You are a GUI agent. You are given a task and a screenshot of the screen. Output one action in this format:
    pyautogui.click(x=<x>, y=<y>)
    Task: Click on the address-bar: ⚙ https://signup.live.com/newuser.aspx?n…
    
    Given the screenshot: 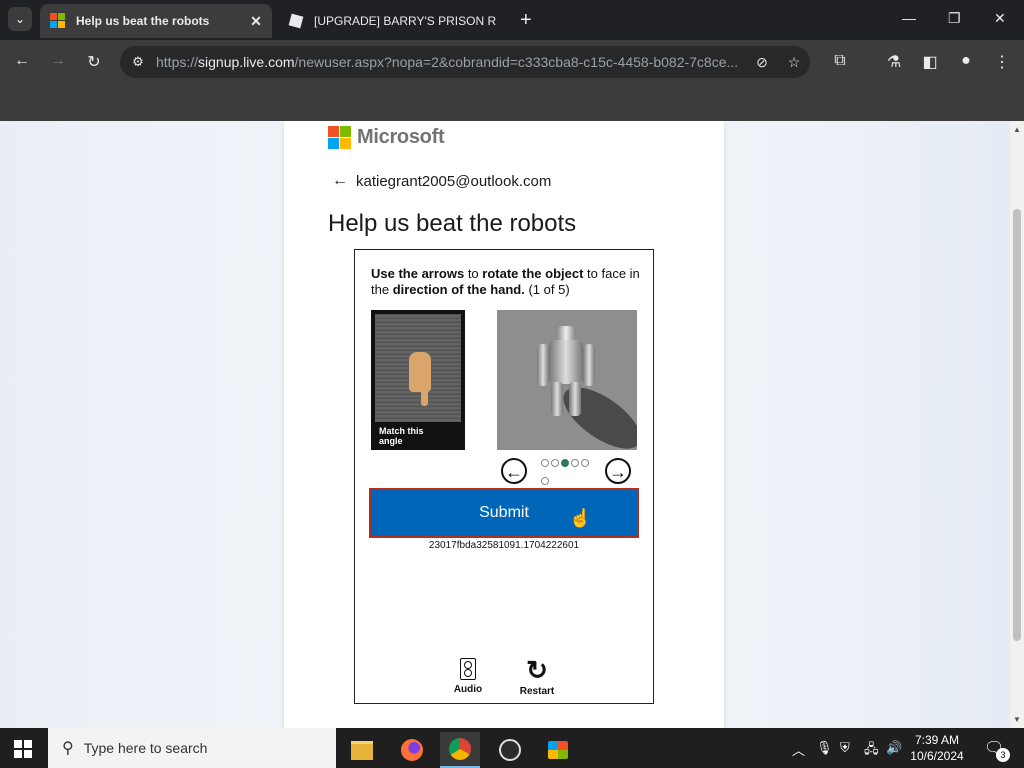 What is the action you would take?
    pyautogui.click(x=465, y=62)
    